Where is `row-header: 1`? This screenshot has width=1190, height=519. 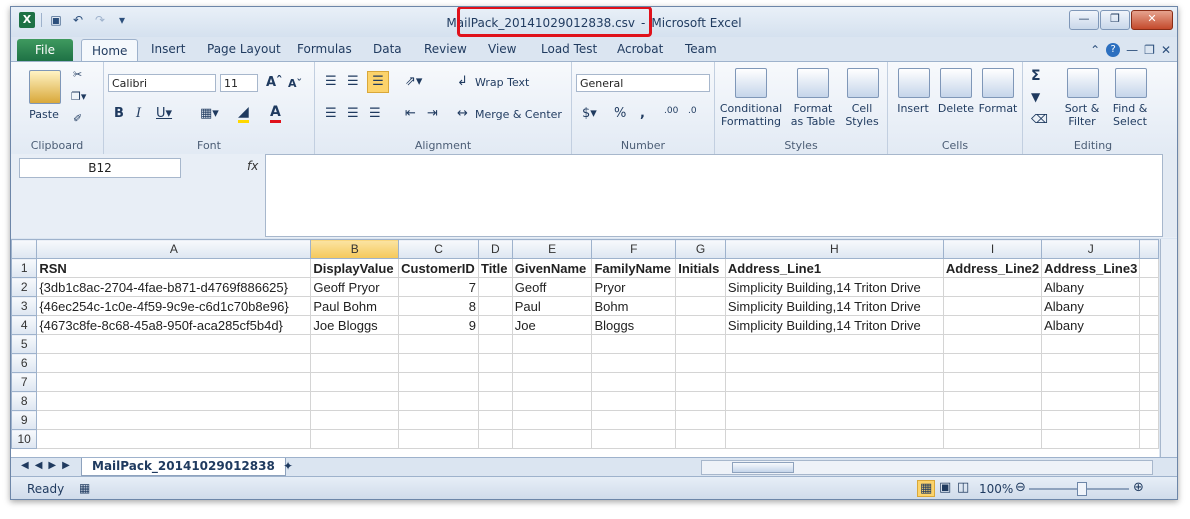
row-header: 1 is located at coordinates (24, 268).